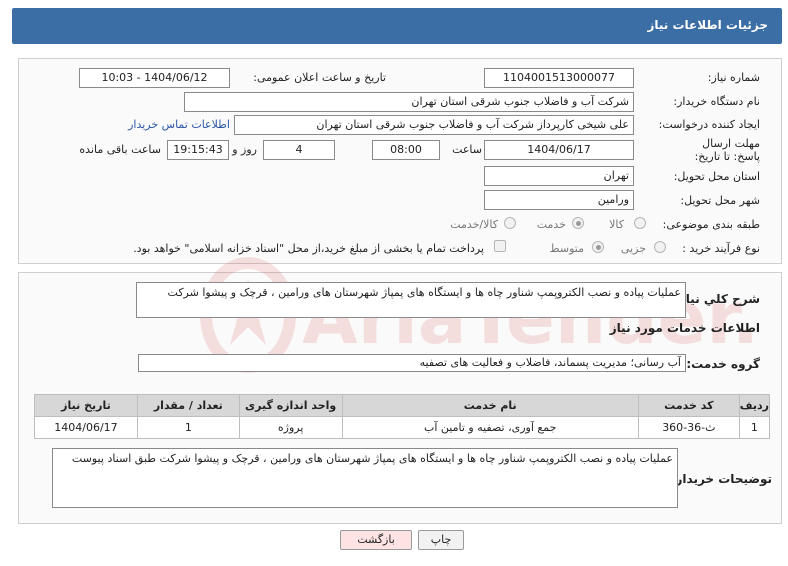 Image resolution: width=788 pixels, height=566 pixels. What do you see at coordinates (467, 149) in the screenshot?
I see `time-label: ساعت` at bounding box center [467, 149].